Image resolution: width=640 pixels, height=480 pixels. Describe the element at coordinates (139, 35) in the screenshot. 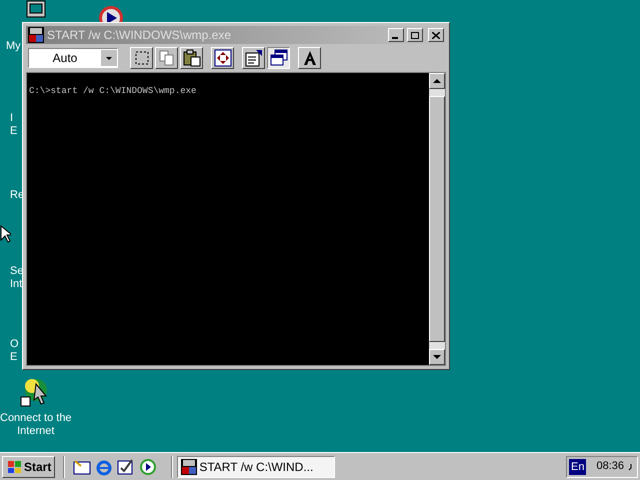

I see `window-title: START /w C:\WINDOWS\wmp.exe` at that location.